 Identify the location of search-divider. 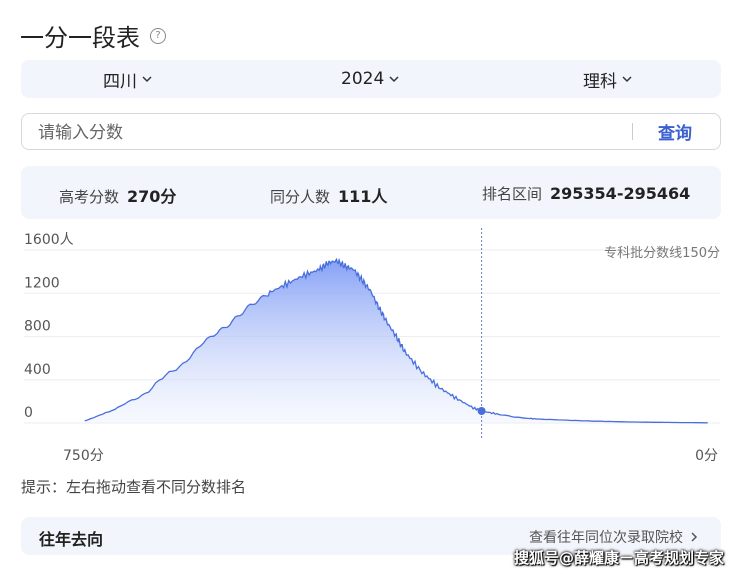
(632, 131).